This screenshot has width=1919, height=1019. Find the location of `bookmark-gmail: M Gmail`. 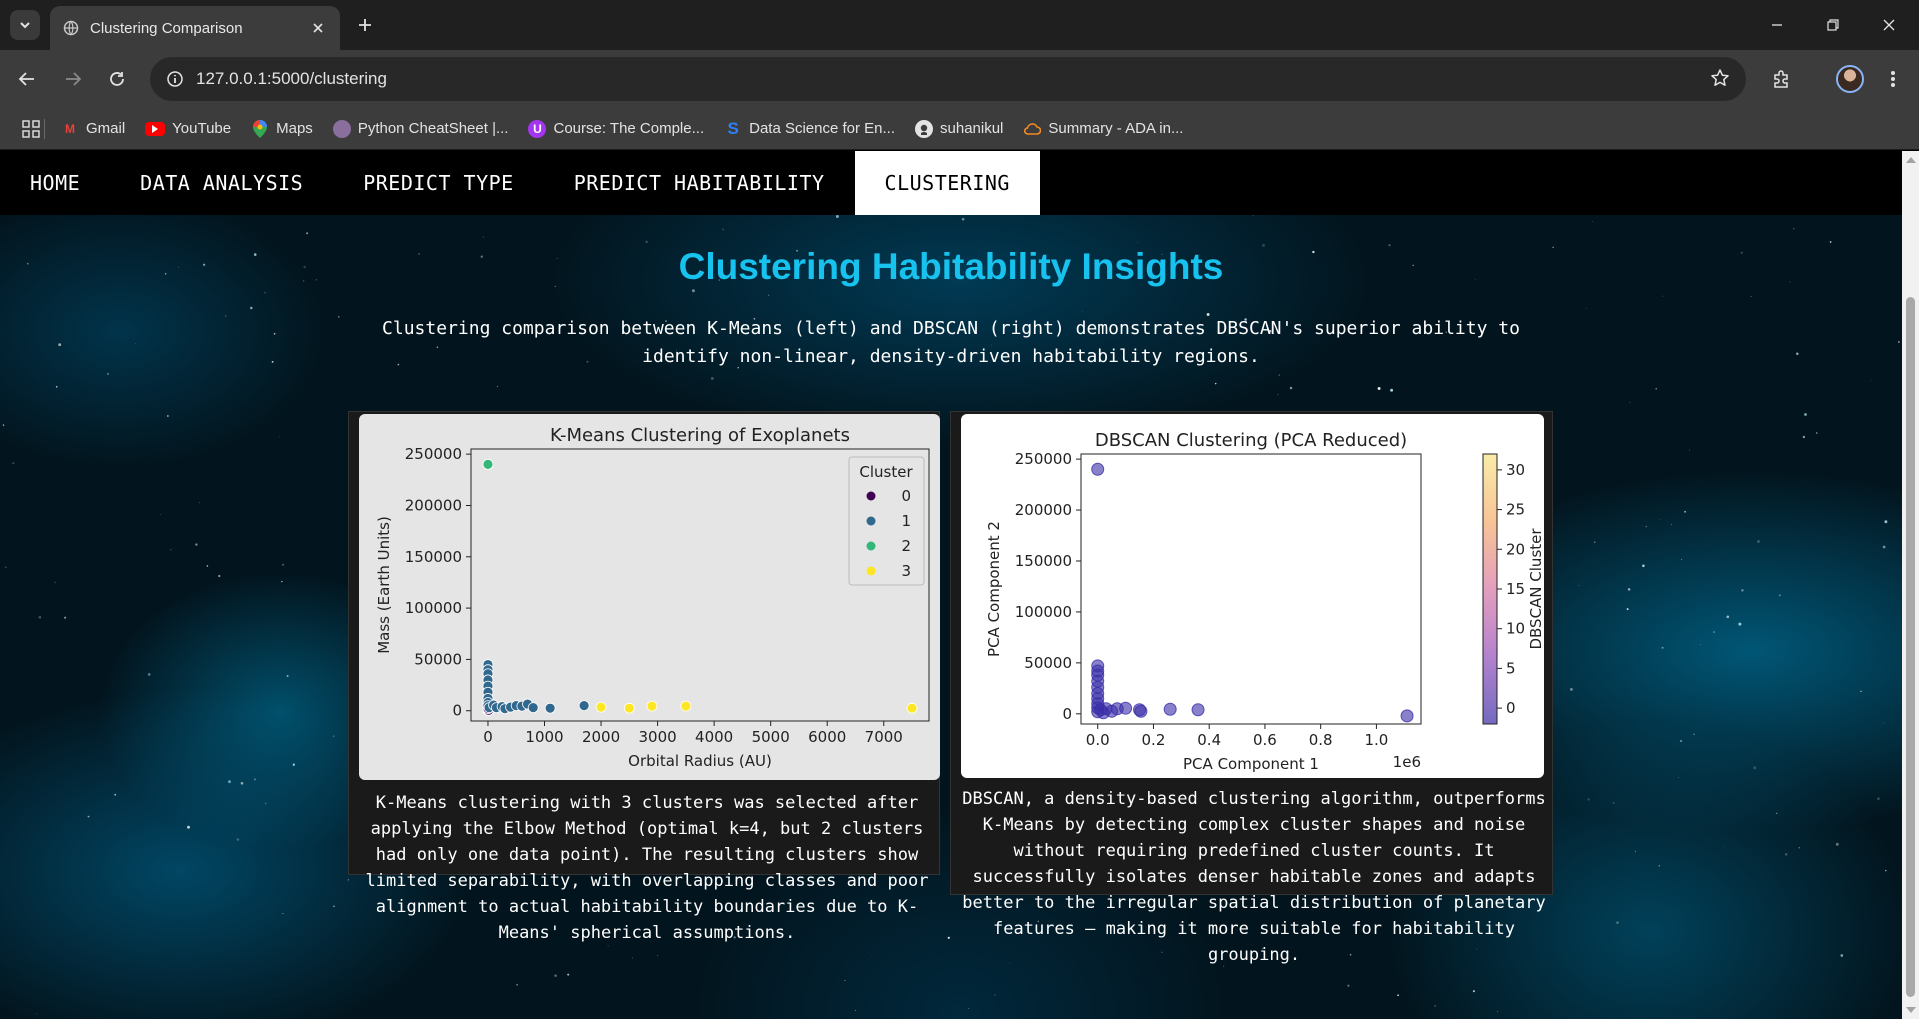

bookmark-gmail: M Gmail is located at coordinates (93, 129).